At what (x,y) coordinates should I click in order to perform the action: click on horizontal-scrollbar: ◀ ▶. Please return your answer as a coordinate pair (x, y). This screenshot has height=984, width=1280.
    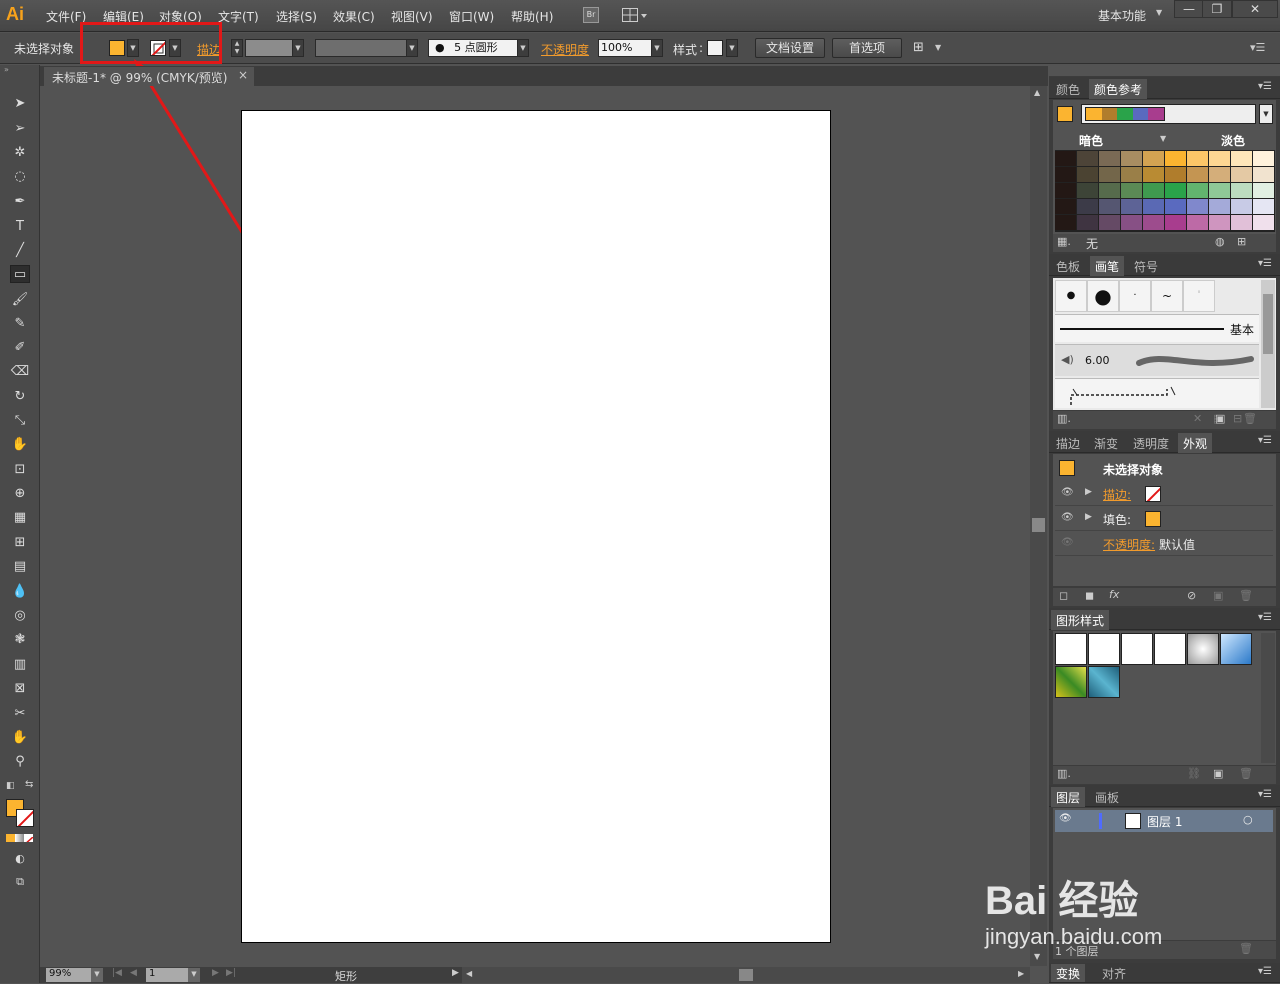
    Looking at the image, I should click on (746, 975).